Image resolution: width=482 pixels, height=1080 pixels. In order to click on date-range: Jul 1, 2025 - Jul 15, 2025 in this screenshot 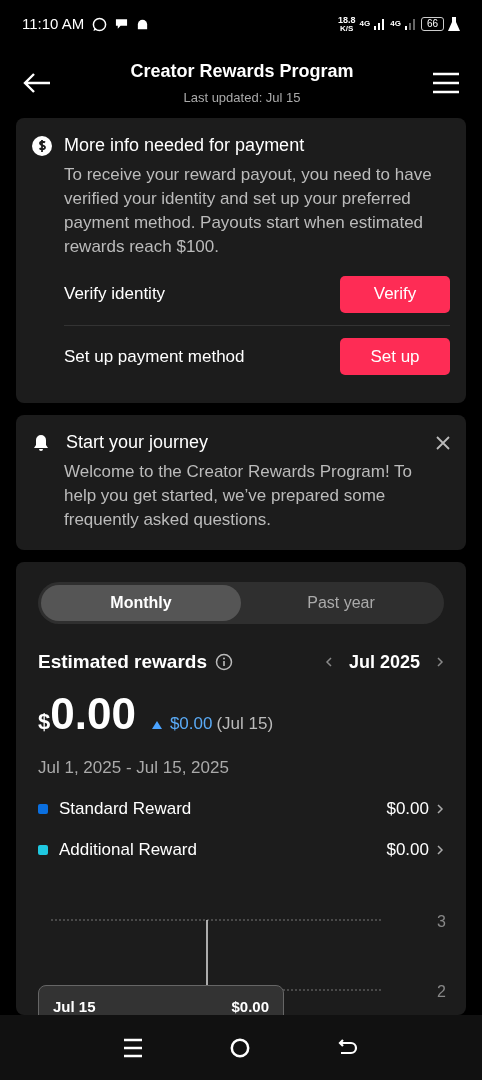, I will do `click(134, 767)`.